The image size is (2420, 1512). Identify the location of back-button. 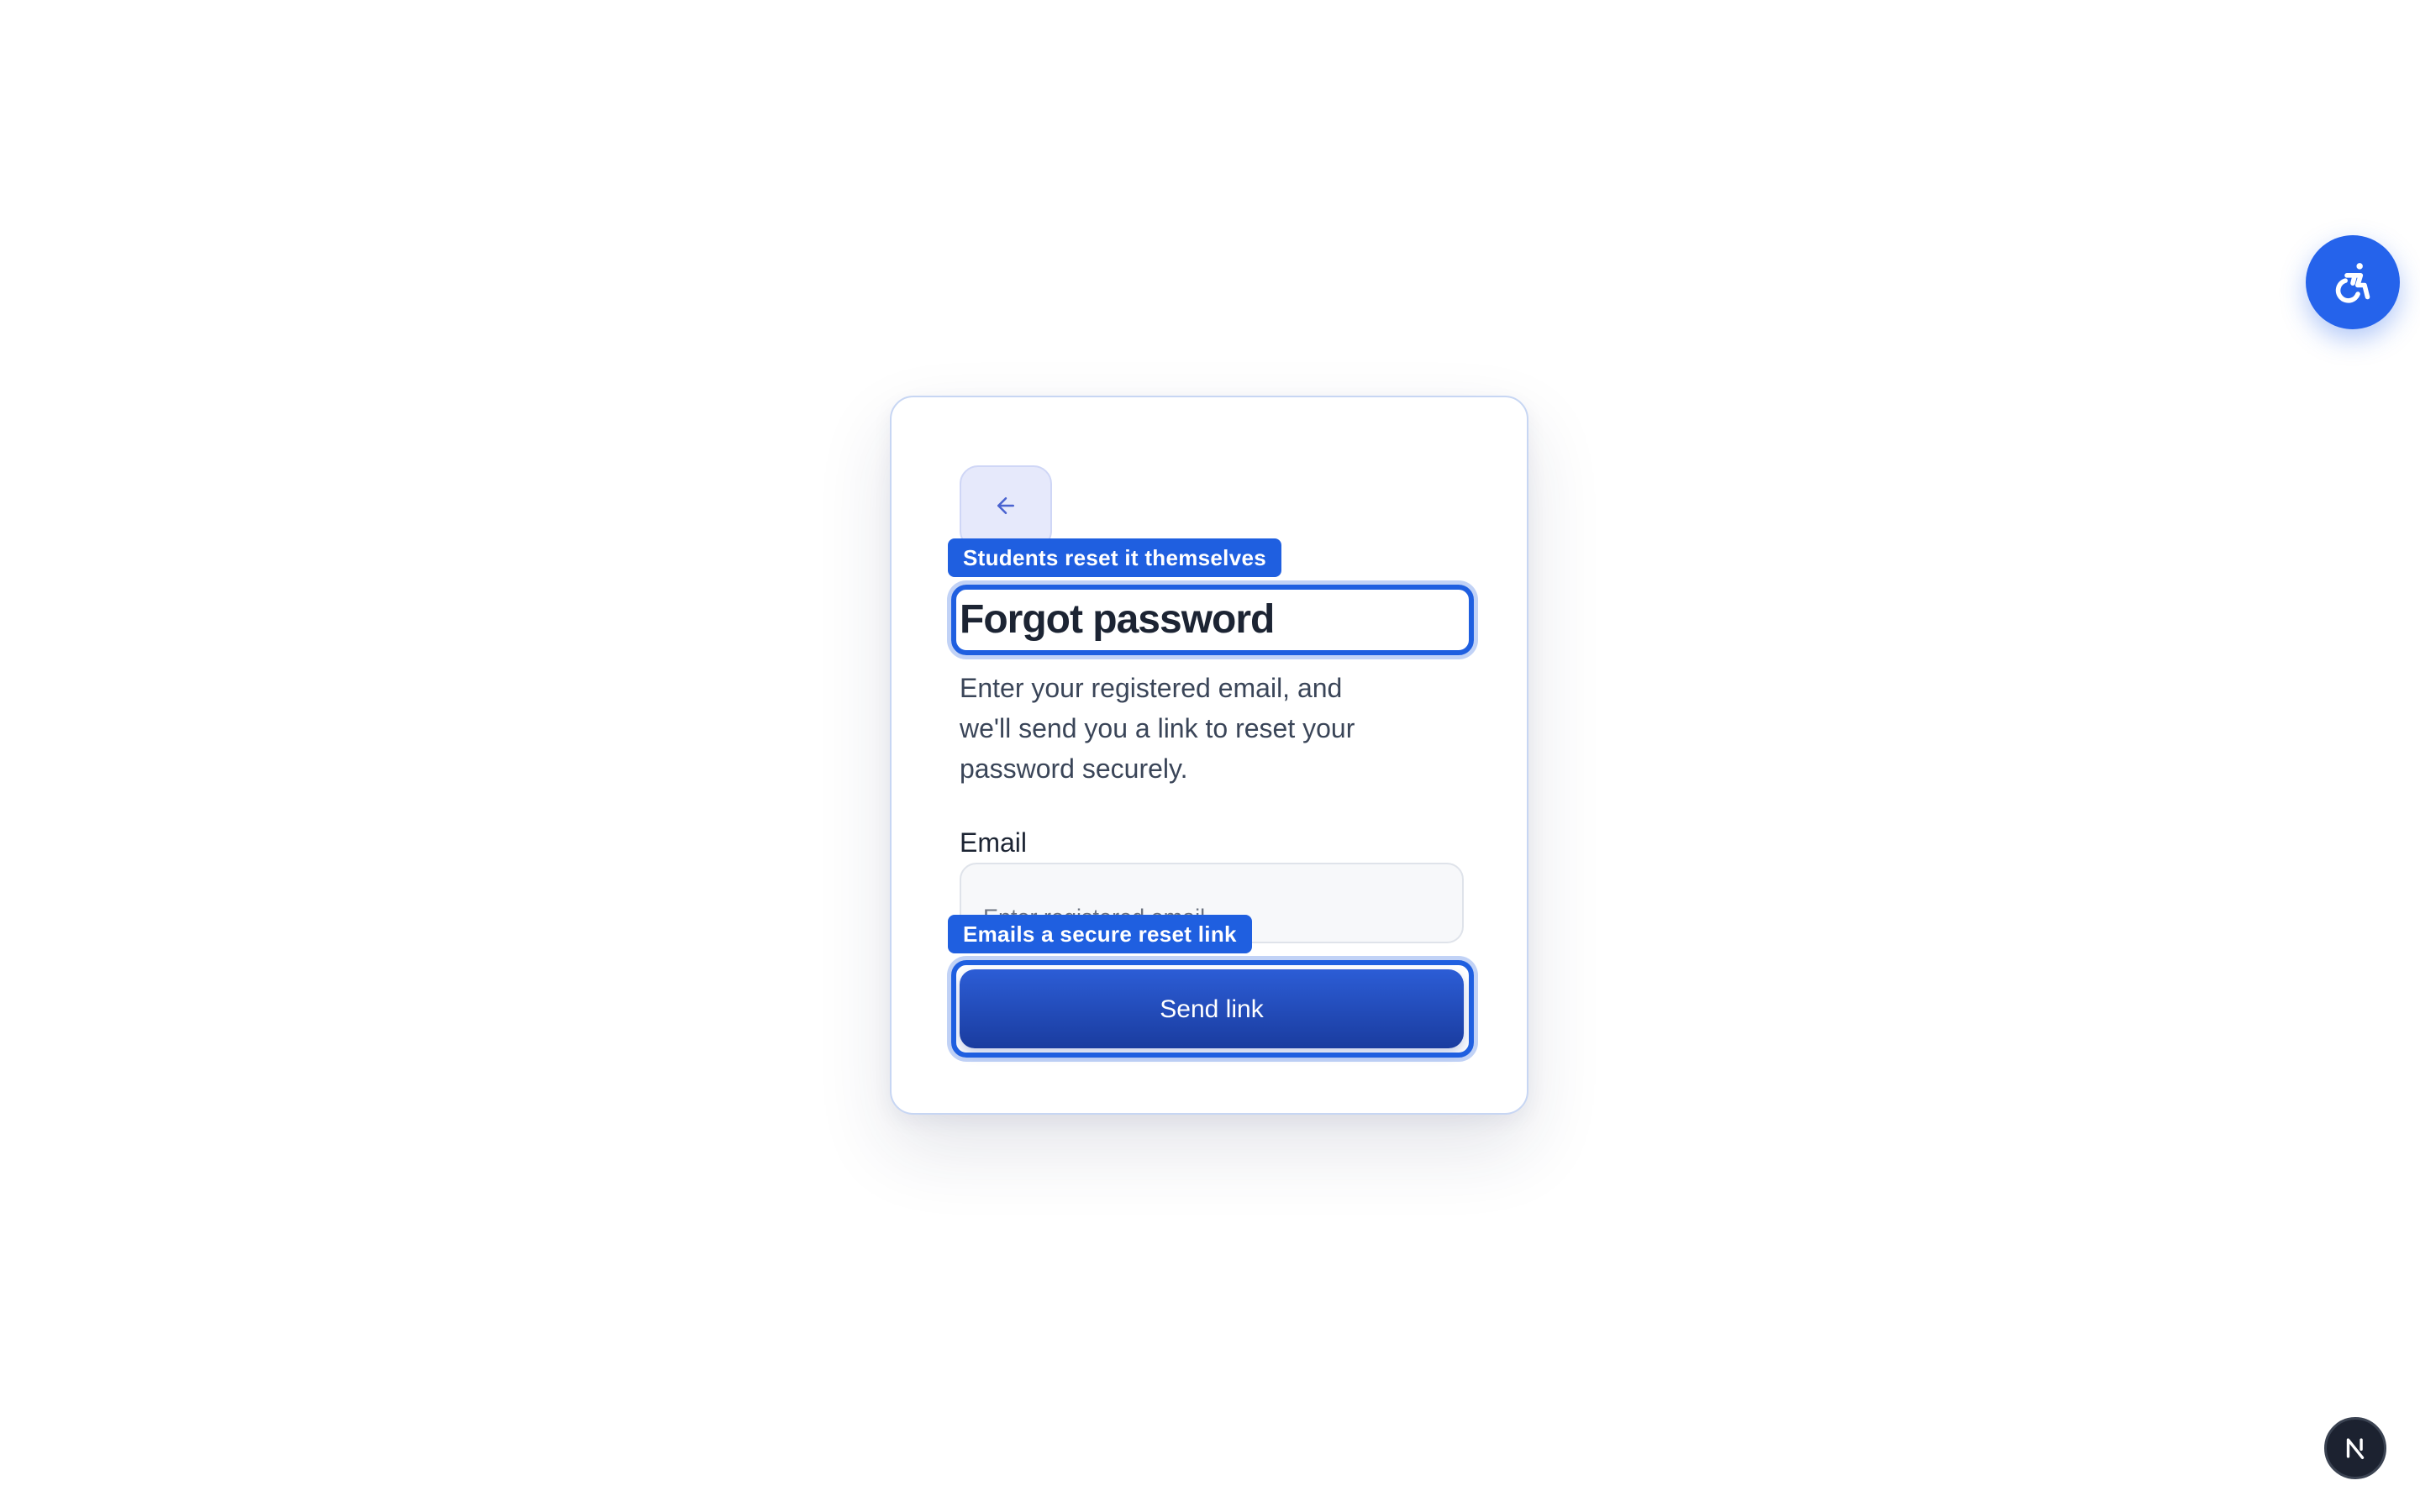
(1006, 507).